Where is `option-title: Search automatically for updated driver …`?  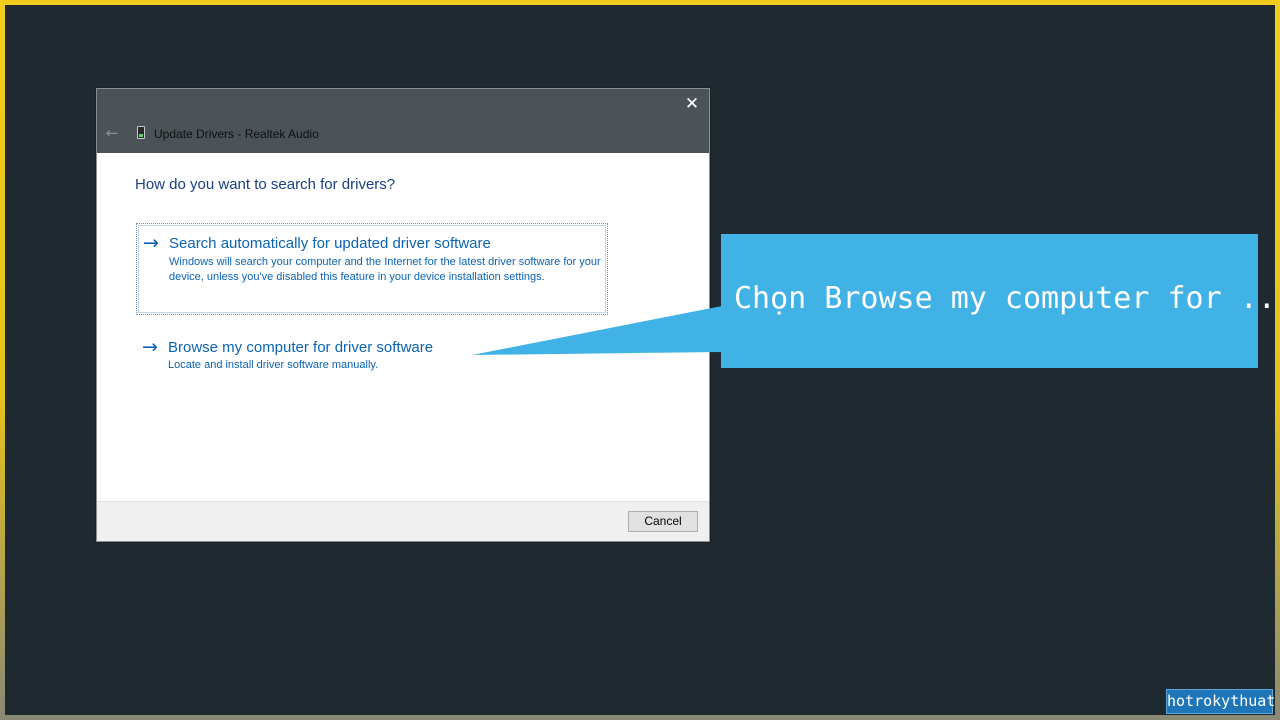 option-title: Search automatically for updated driver … is located at coordinates (330, 243).